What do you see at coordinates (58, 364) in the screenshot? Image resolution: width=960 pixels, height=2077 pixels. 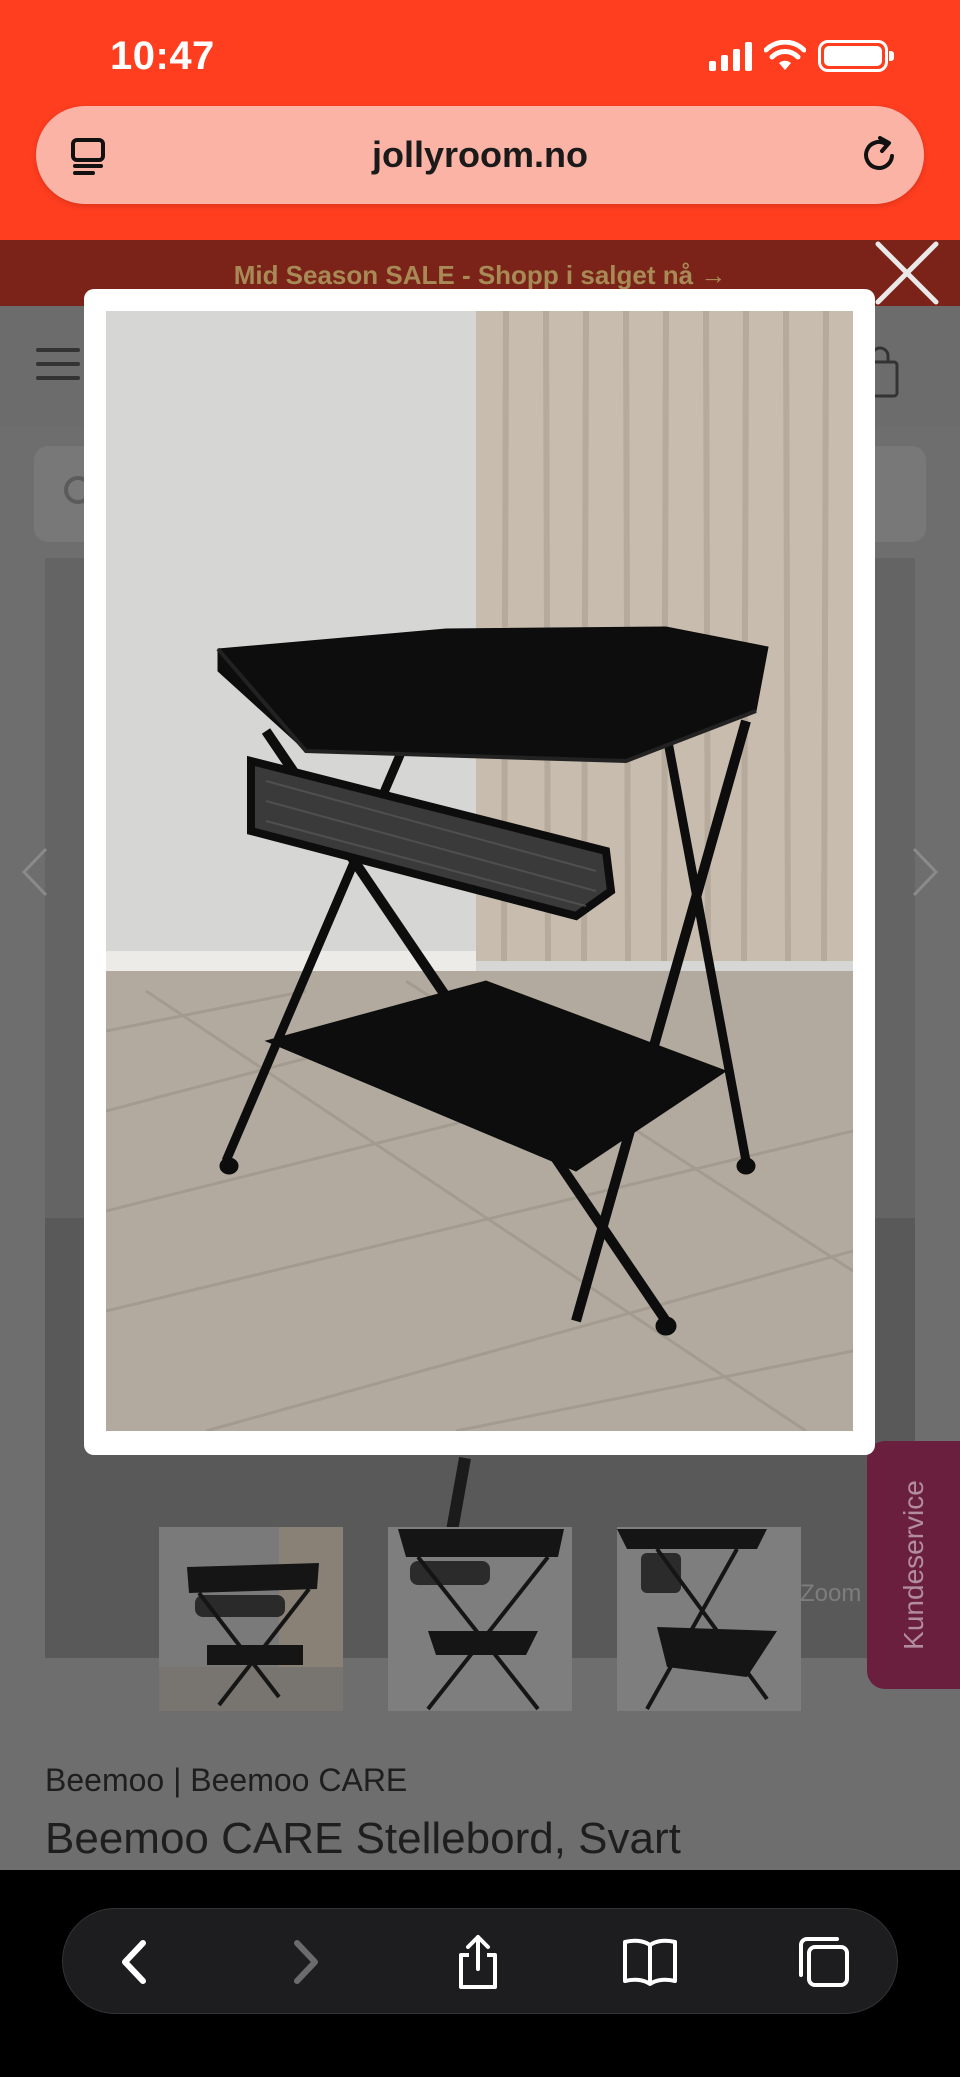 I see `menu-icon` at bounding box center [58, 364].